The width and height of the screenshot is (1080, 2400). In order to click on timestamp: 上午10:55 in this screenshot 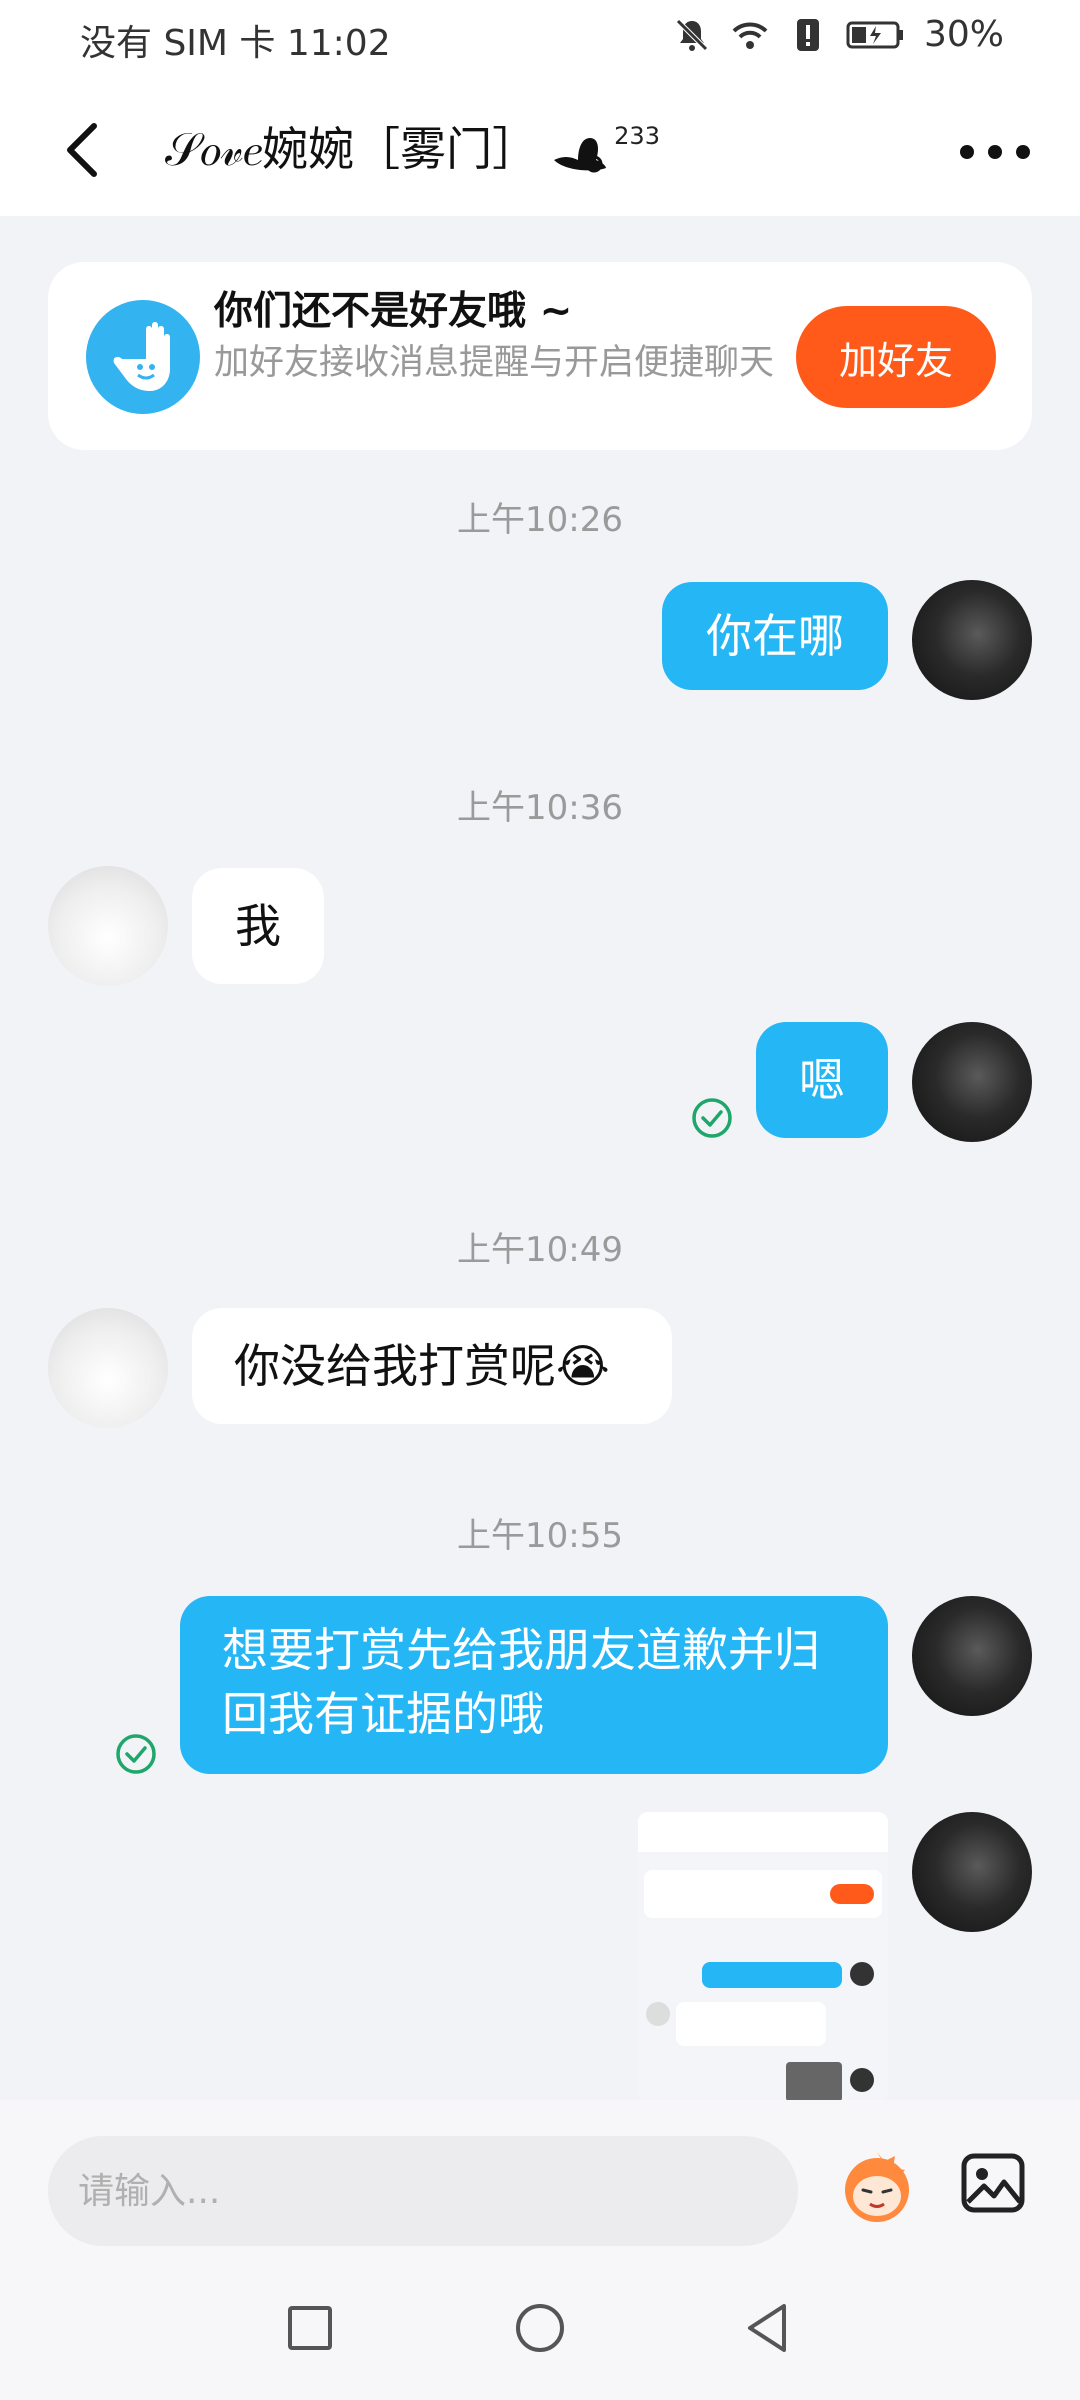, I will do `click(540, 1536)`.